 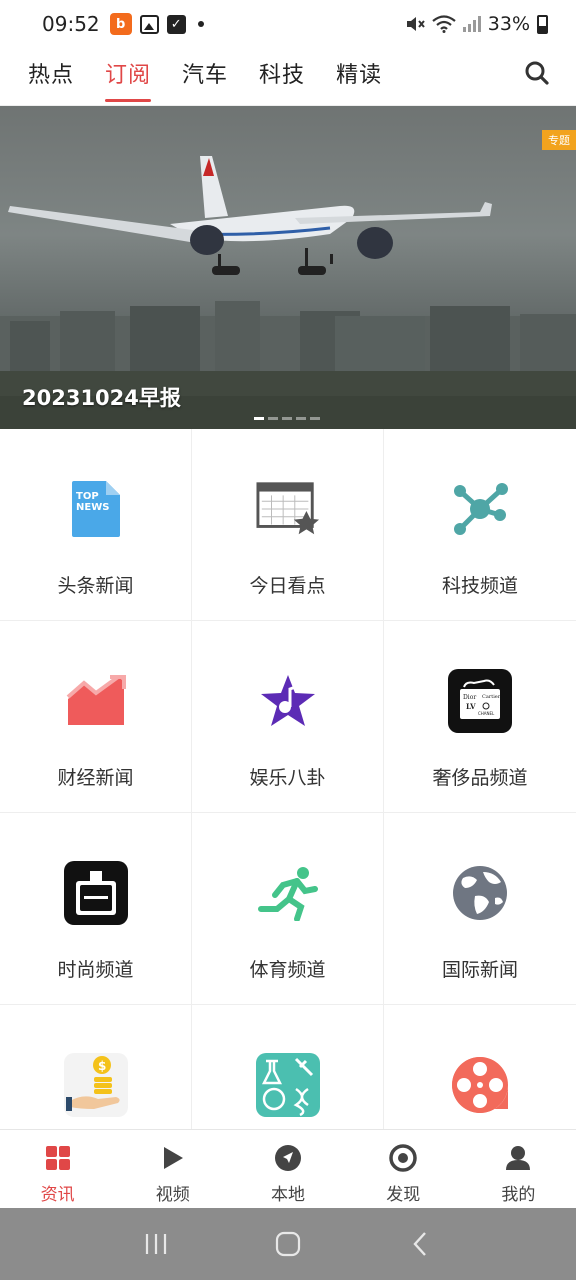 I want to click on globe-icon, so click(x=480, y=893).